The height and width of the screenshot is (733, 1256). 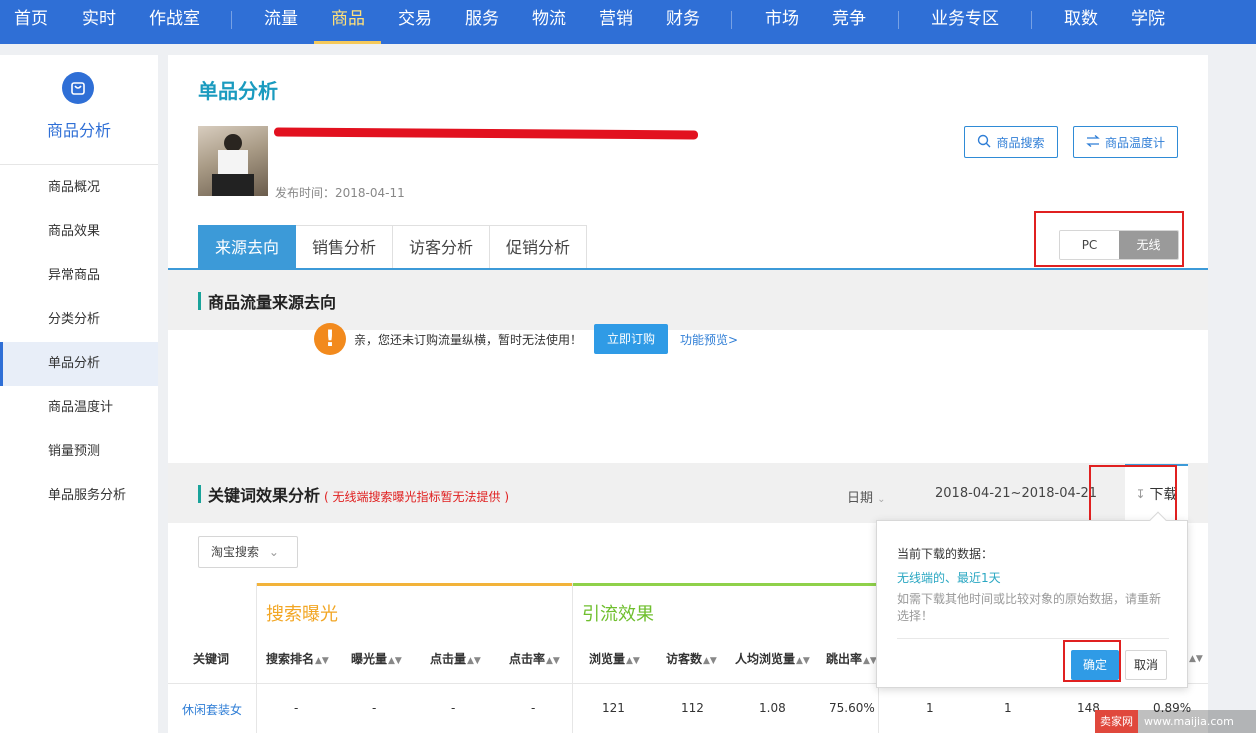 What do you see at coordinates (415, 22) in the screenshot?
I see `nav-item-trade: 交易` at bounding box center [415, 22].